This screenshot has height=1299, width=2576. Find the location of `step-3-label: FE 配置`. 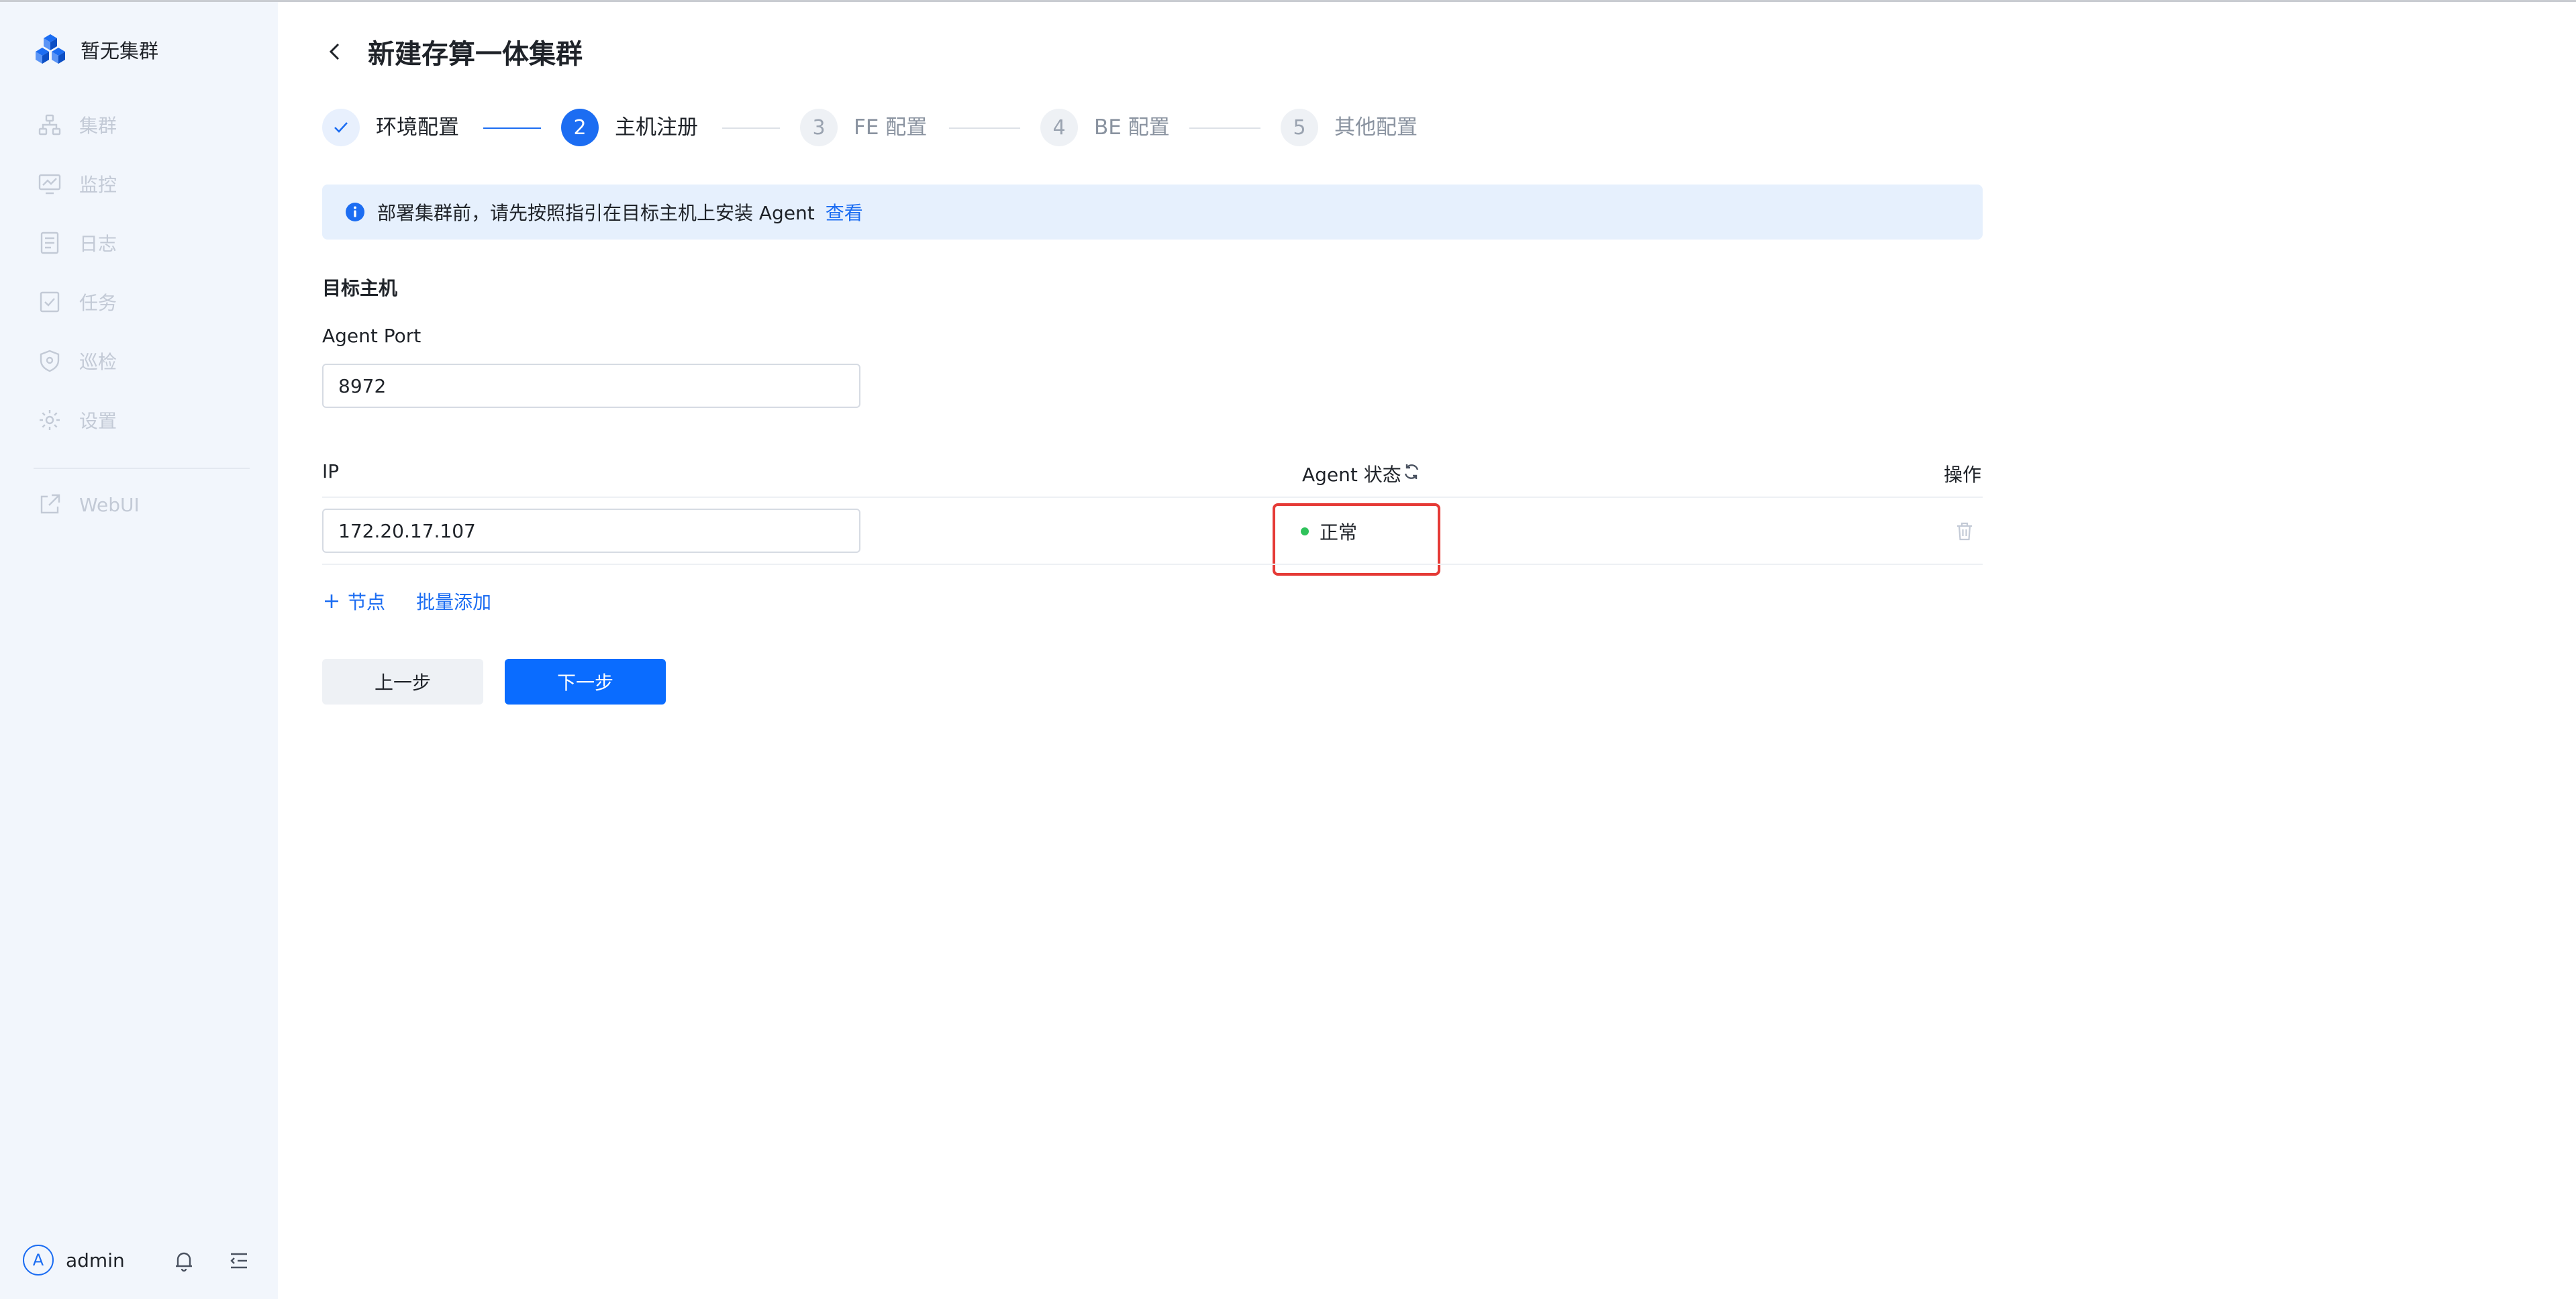

step-3-label: FE 配置 is located at coordinates (891, 128).